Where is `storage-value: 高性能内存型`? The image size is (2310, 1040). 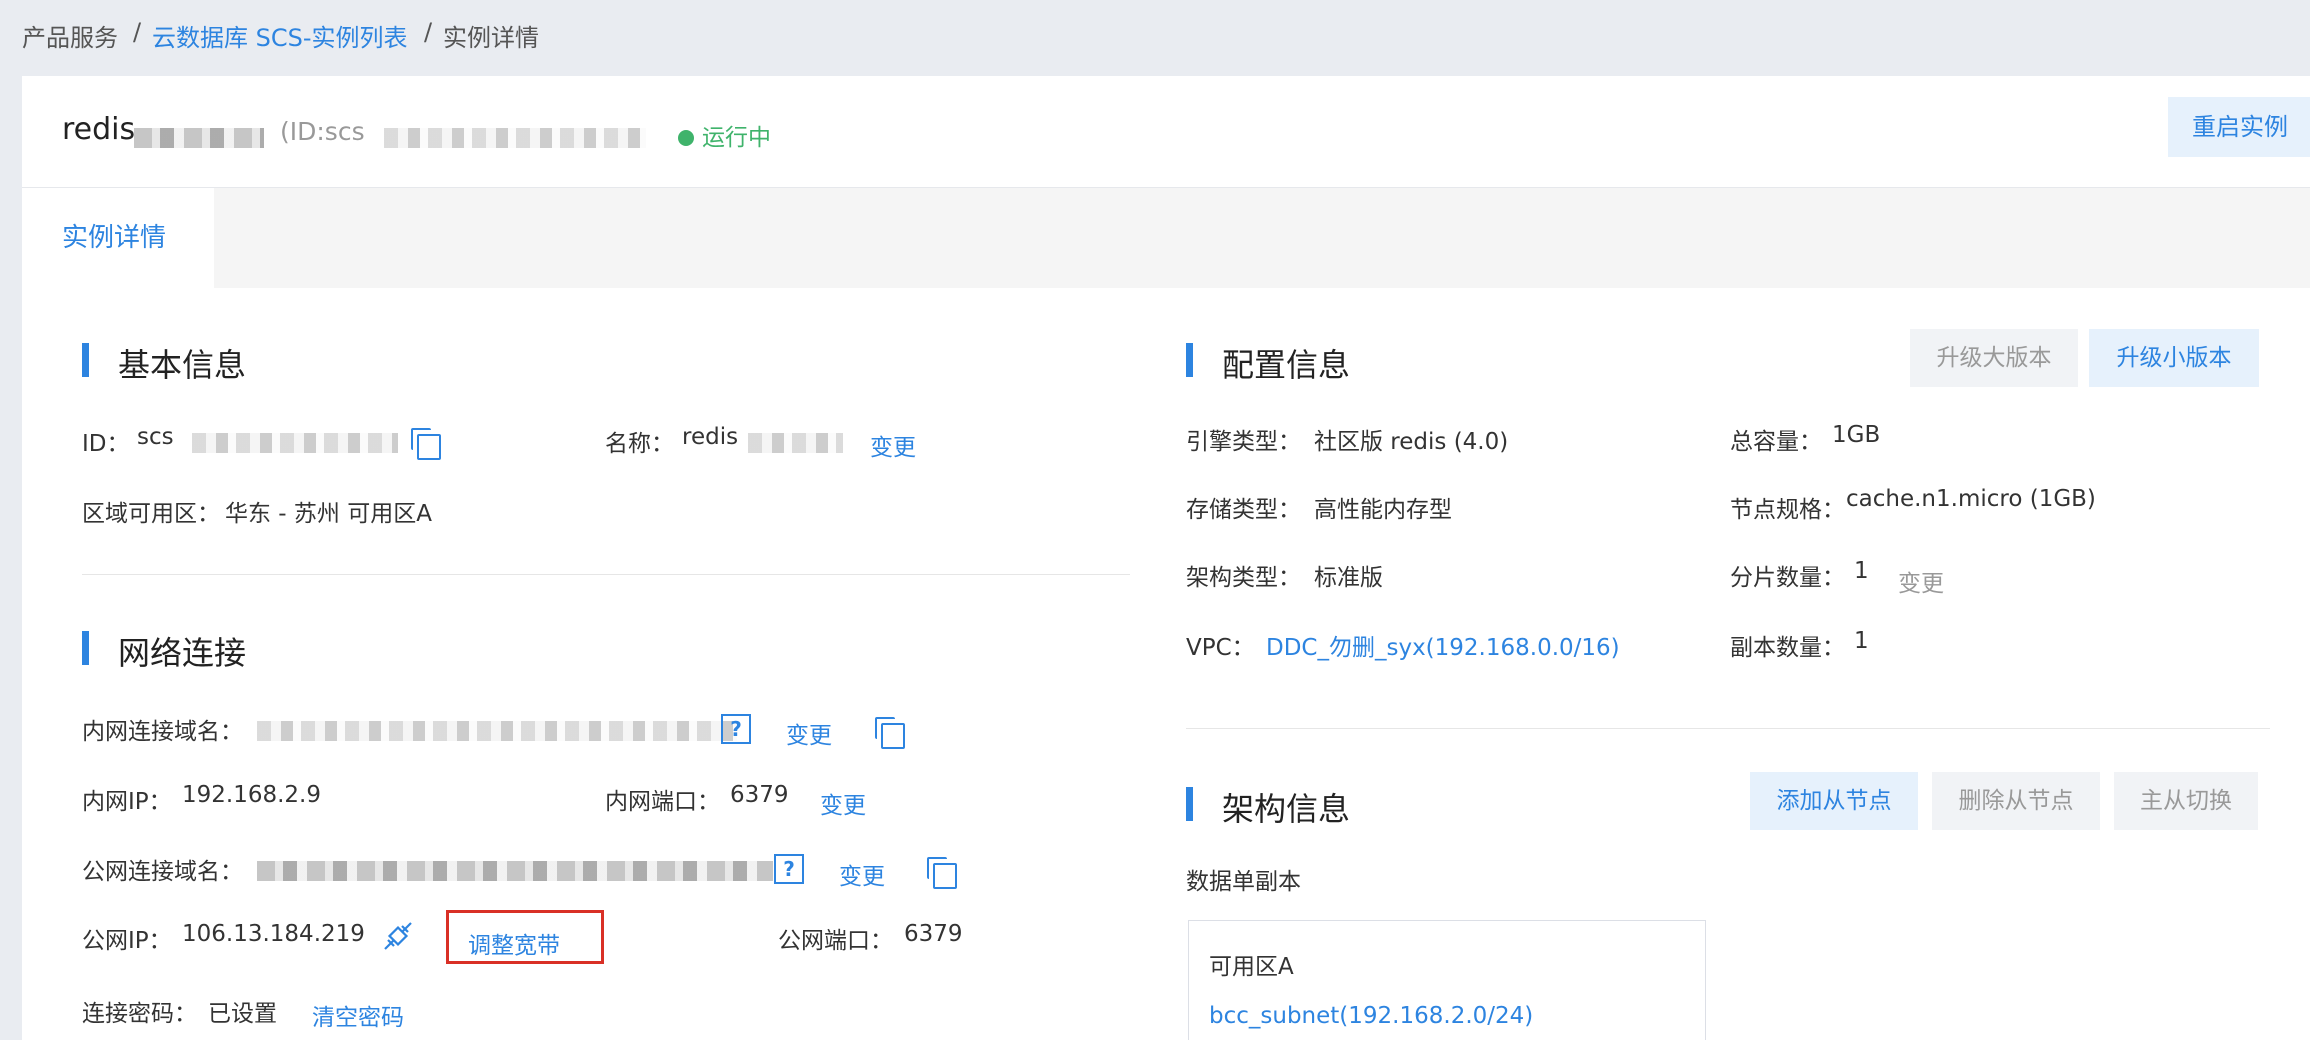 storage-value: 高性能内存型 is located at coordinates (1383, 510).